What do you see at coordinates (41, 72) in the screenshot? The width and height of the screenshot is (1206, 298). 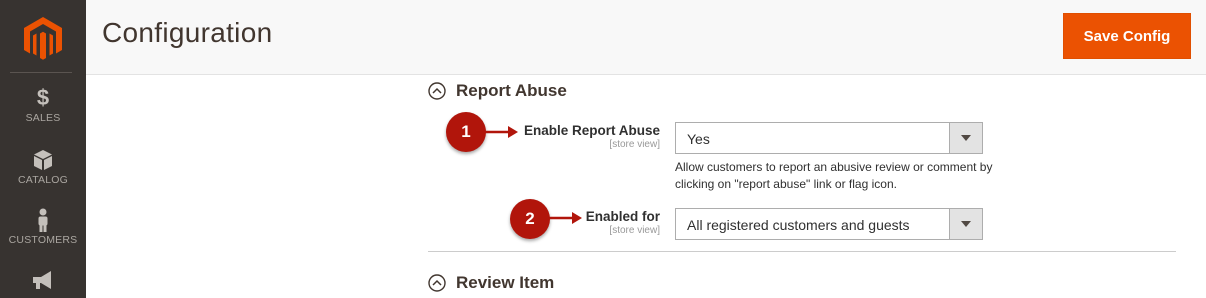 I see `sidebar-divider` at bounding box center [41, 72].